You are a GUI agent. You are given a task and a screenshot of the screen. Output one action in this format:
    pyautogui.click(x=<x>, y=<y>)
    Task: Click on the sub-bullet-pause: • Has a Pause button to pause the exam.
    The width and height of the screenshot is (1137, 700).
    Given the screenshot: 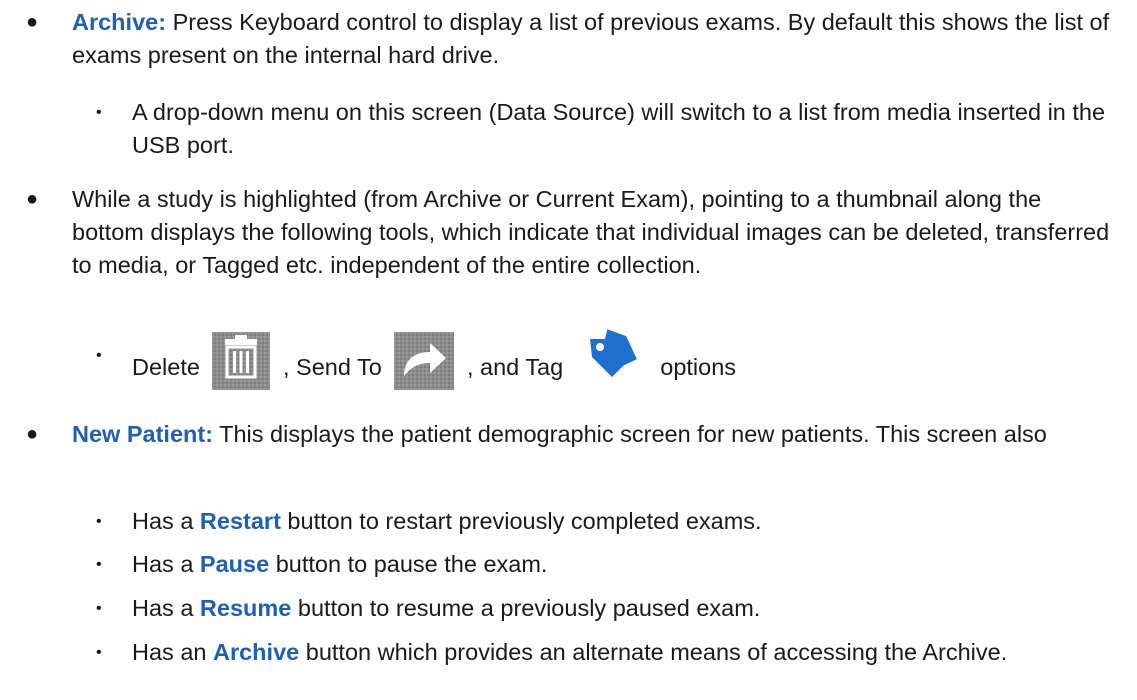 What is the action you would take?
    pyautogui.click(x=606, y=564)
    